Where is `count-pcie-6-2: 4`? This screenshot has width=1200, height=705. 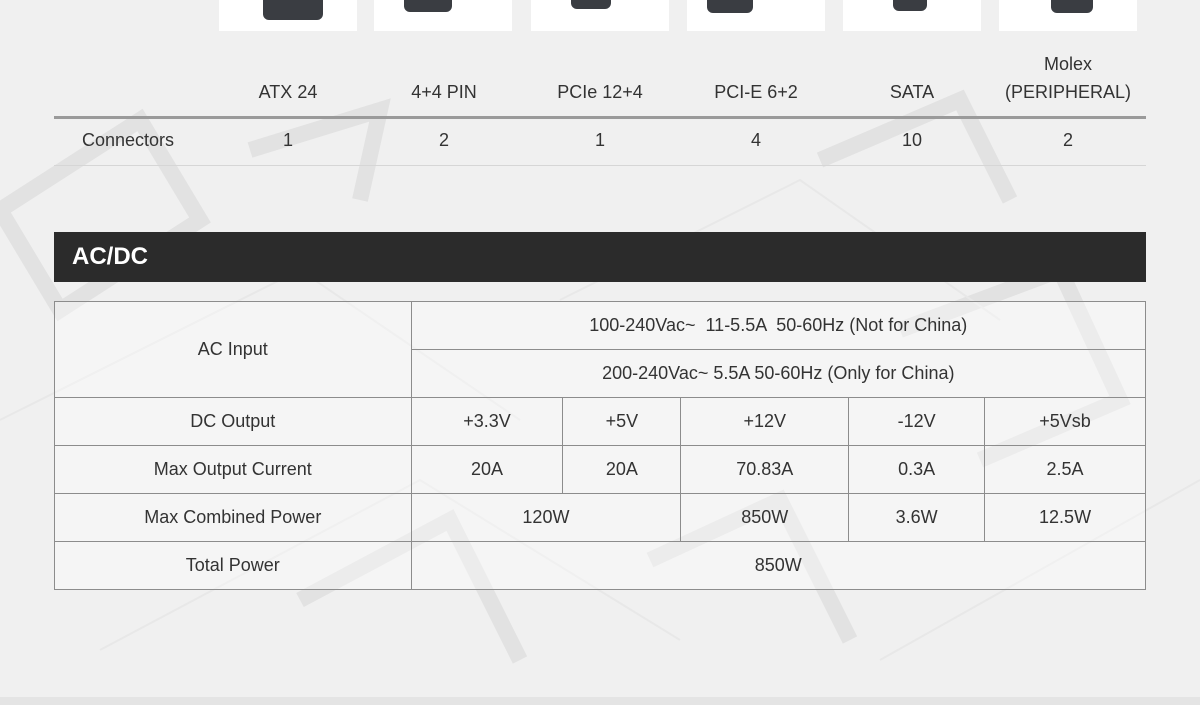
count-pcie-6-2: 4 is located at coordinates (755, 140).